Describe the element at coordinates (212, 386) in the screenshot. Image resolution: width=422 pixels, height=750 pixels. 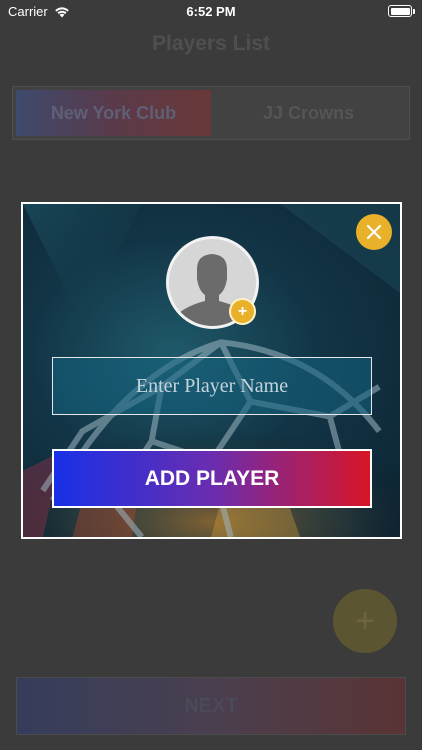
I see `player-name-input` at that location.